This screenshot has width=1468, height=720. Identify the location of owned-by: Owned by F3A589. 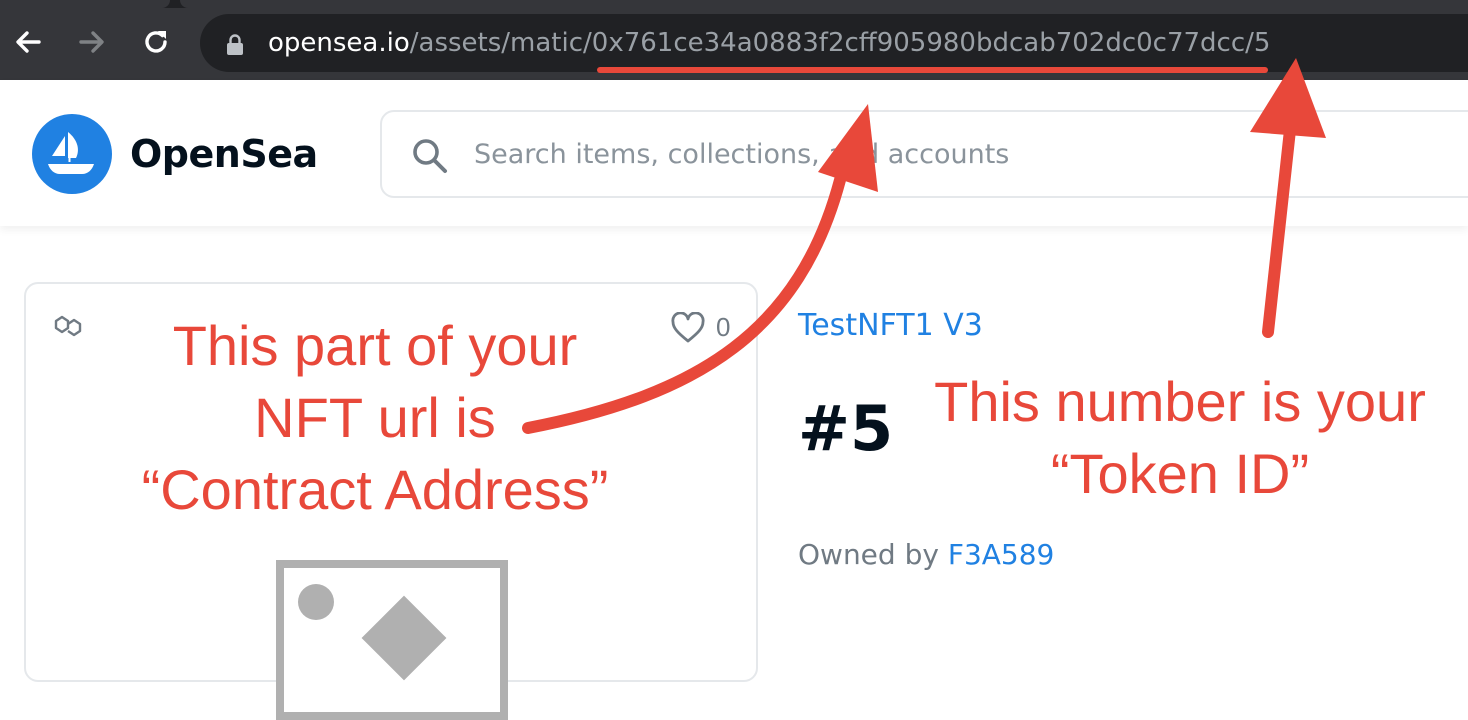
(926, 554).